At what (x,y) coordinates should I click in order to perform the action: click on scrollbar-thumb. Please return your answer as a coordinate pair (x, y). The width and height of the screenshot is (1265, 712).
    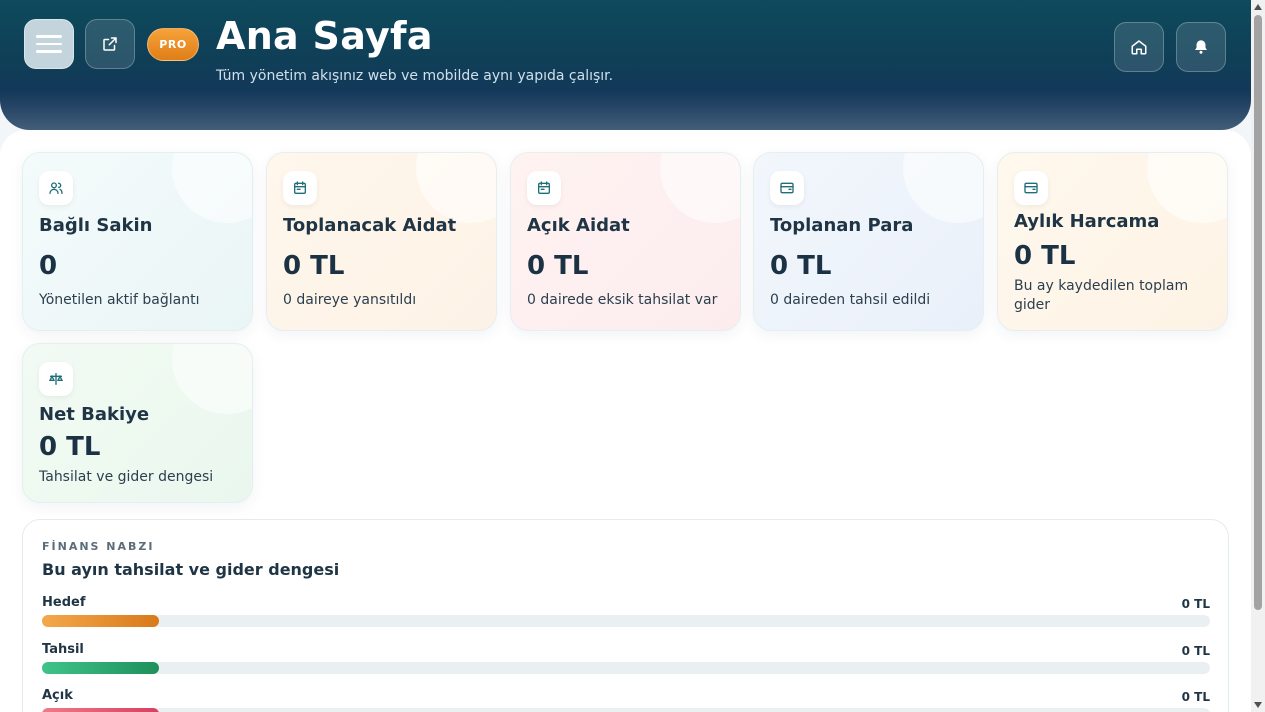
    Looking at the image, I should click on (1258, 312).